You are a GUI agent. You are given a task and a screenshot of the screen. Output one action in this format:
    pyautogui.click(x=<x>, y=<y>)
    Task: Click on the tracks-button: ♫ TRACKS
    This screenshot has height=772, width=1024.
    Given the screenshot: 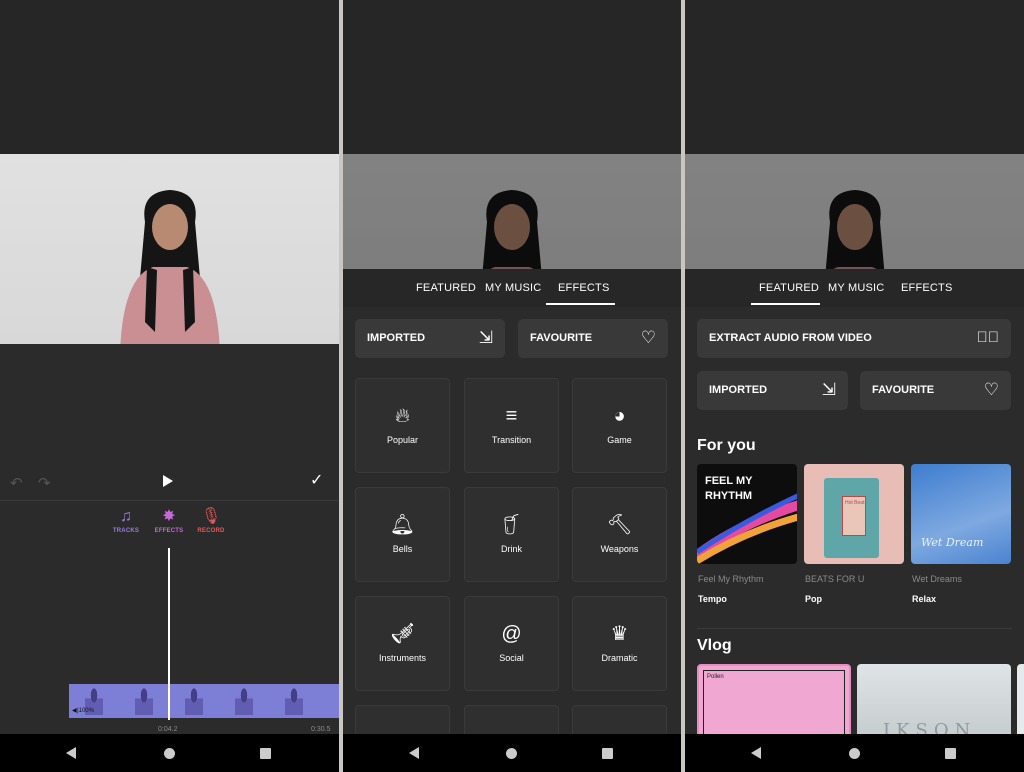 What is the action you would take?
    pyautogui.click(x=126, y=520)
    